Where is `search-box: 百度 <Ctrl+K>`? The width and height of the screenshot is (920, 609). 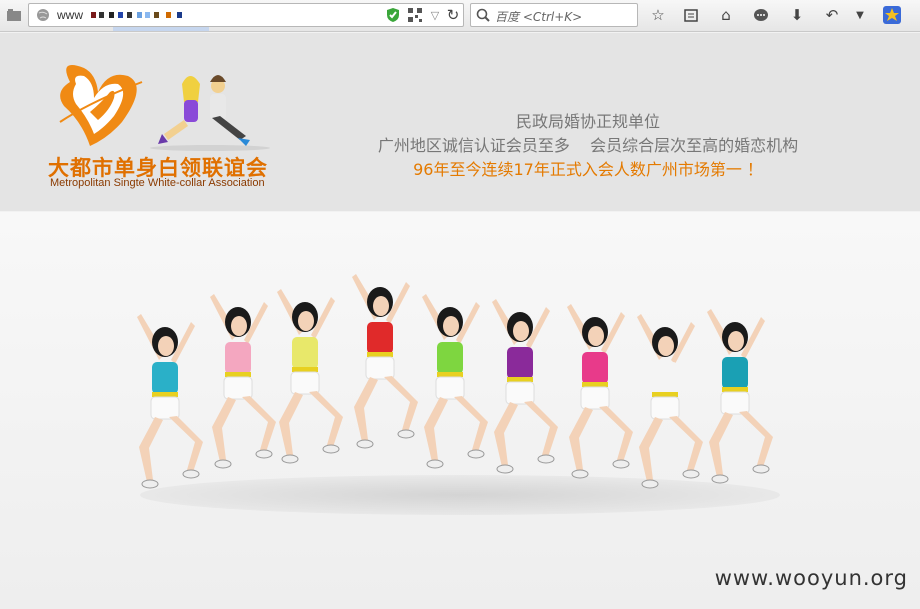
search-box: 百度 <Ctrl+K> is located at coordinates (554, 15).